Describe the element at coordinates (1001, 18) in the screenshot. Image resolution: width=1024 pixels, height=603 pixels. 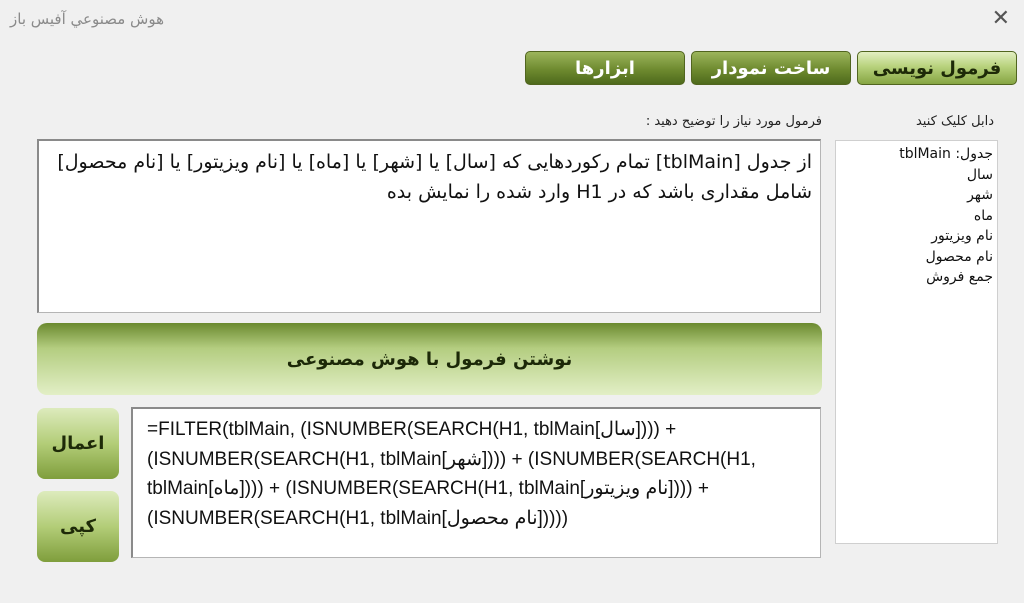
I see `close-icon: ✕` at that location.